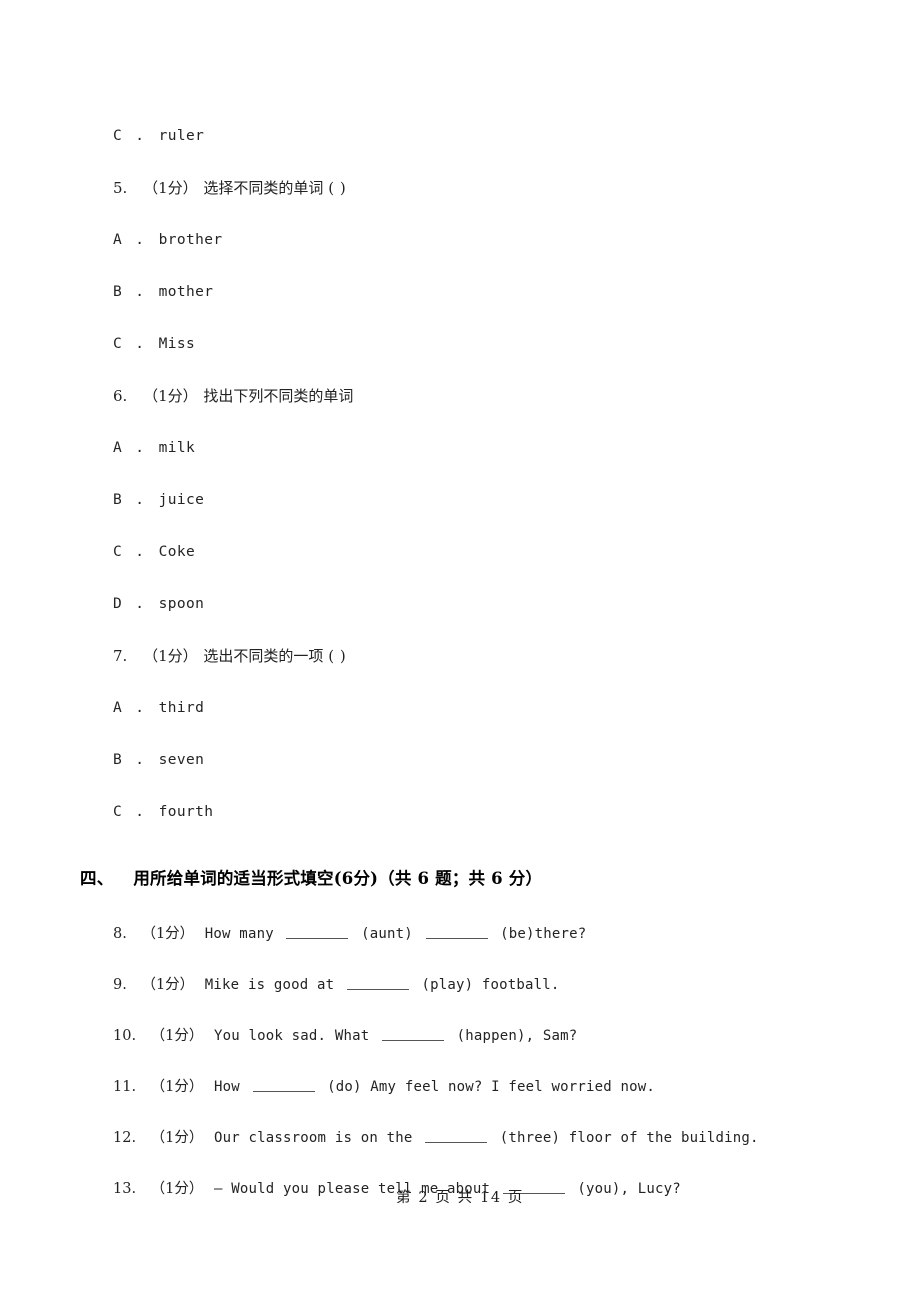  I want to click on question-body: Mike is good at (play) football., so click(382, 984).